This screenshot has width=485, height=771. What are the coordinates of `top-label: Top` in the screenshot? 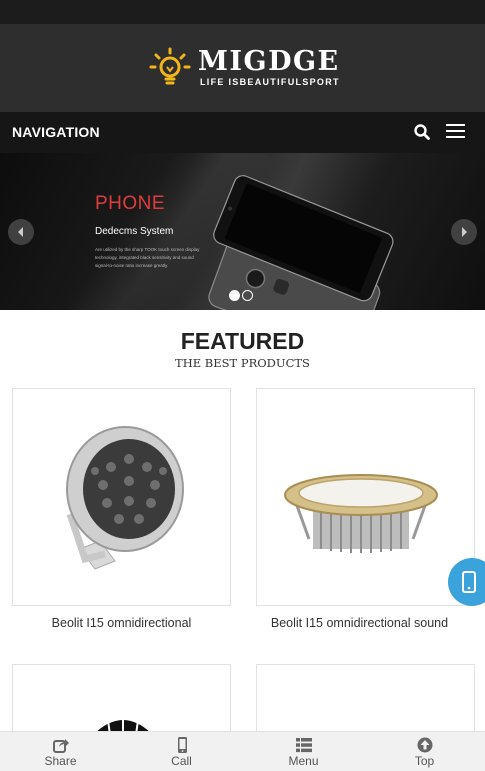 It's located at (424, 761).